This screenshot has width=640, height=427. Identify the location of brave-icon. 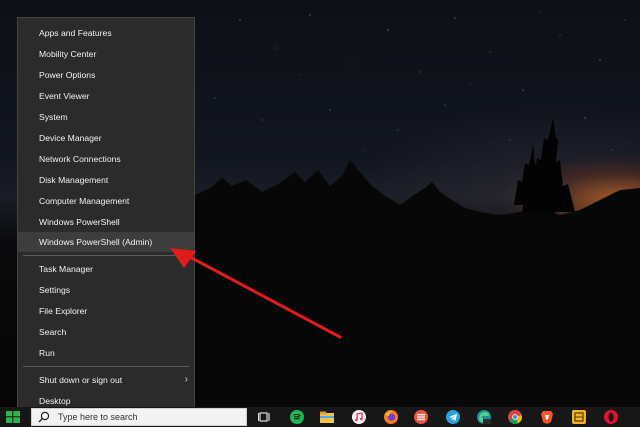
(547, 417).